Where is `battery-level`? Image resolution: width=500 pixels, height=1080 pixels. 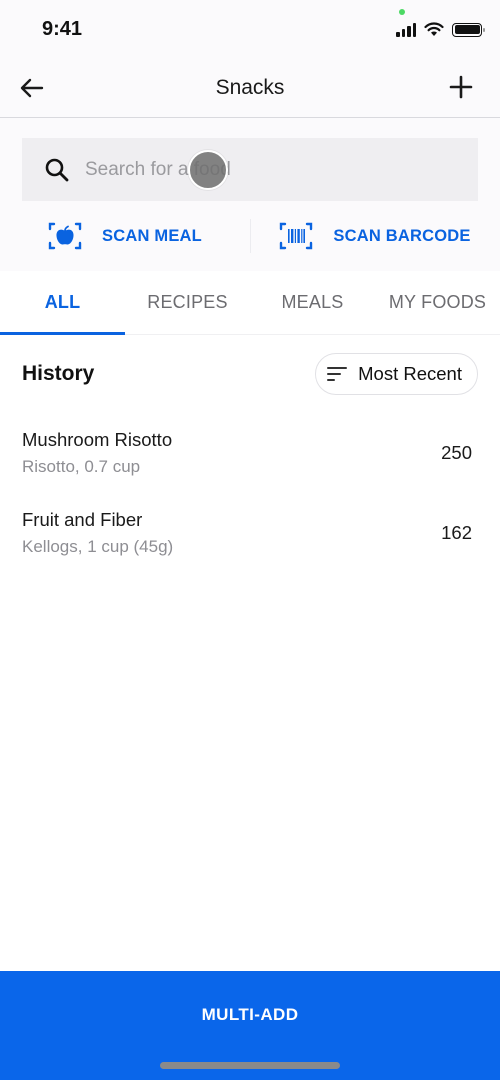
battery-level is located at coordinates (467, 29).